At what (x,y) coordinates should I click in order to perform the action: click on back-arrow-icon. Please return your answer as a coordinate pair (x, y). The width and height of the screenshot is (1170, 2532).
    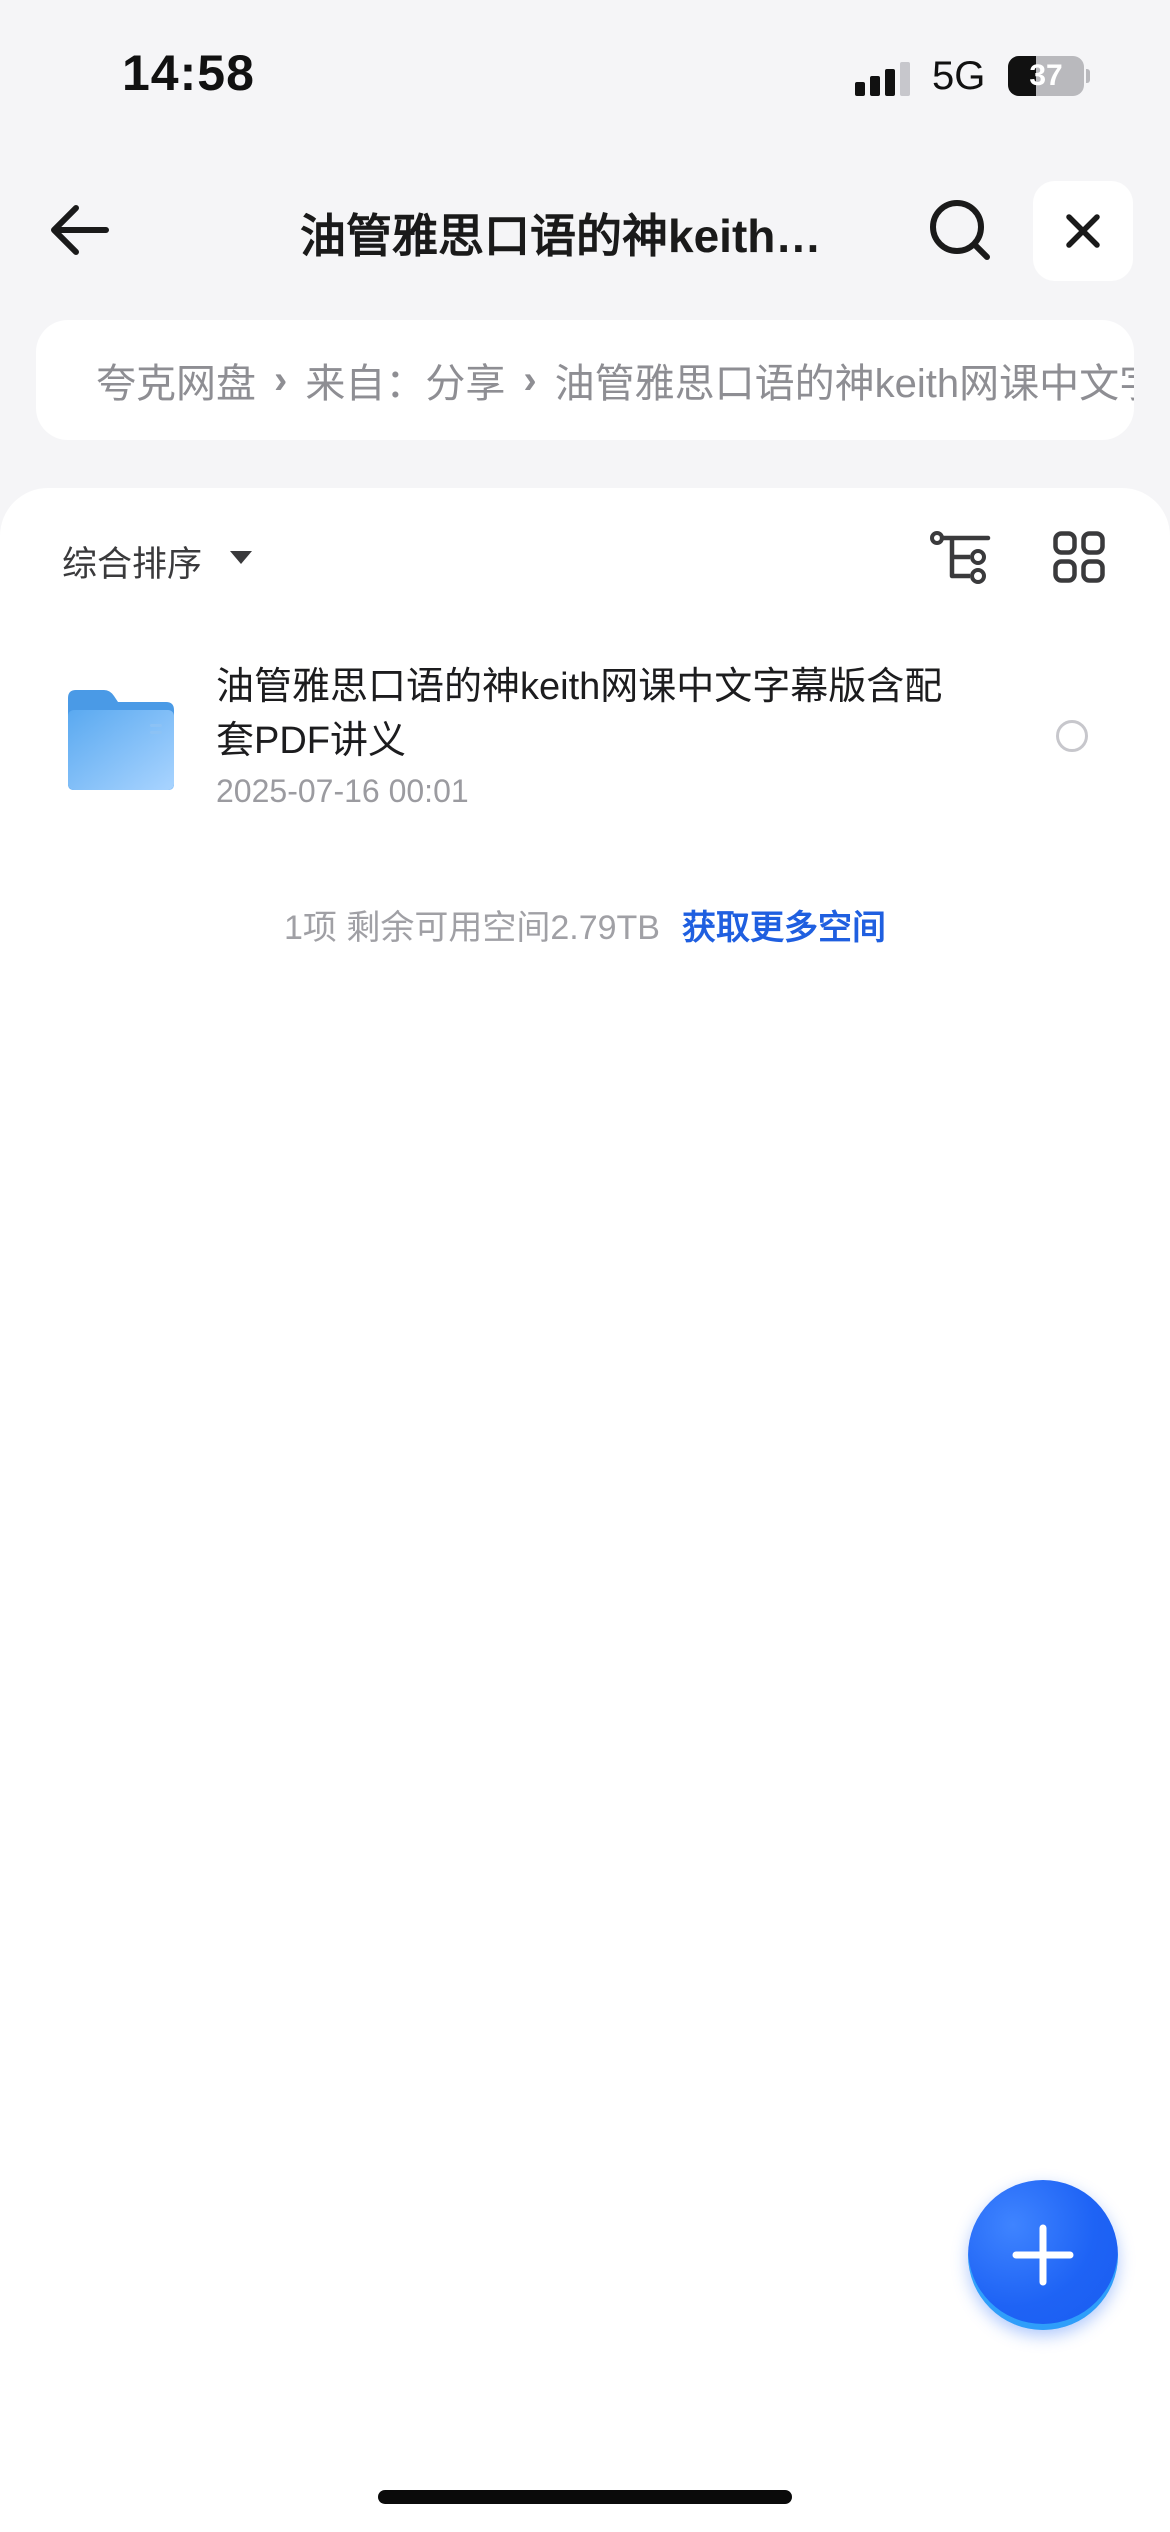
    Looking at the image, I should click on (80, 230).